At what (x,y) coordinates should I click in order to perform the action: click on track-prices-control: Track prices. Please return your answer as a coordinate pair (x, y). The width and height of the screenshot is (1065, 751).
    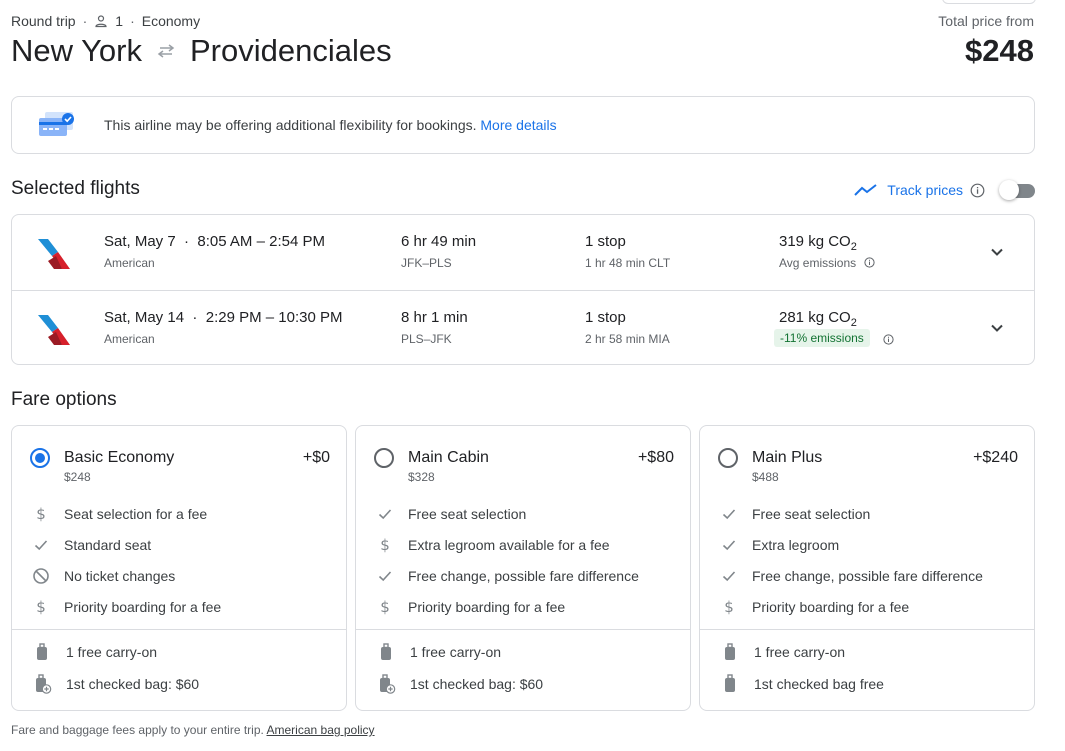
    Looking at the image, I should click on (944, 190).